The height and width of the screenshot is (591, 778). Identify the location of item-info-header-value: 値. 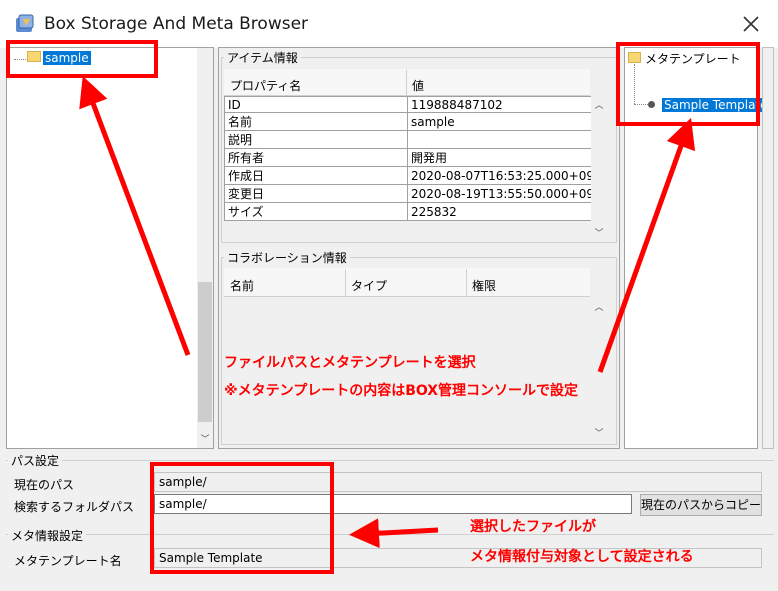
(415, 85).